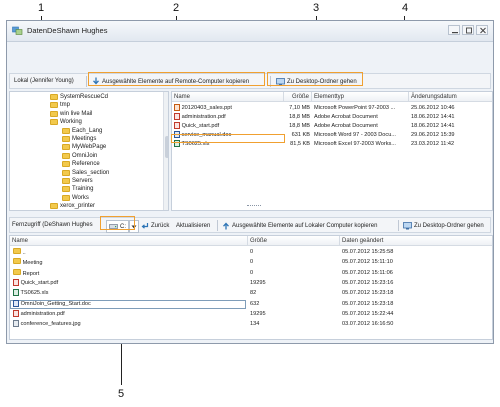 This screenshot has width=500, height=407. Describe the element at coordinates (407, 225) in the screenshot. I see `desktop-icon` at that location.